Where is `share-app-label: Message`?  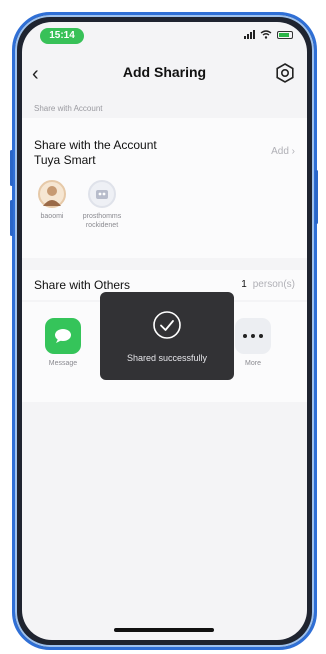 share-app-label: Message is located at coordinates (63, 363).